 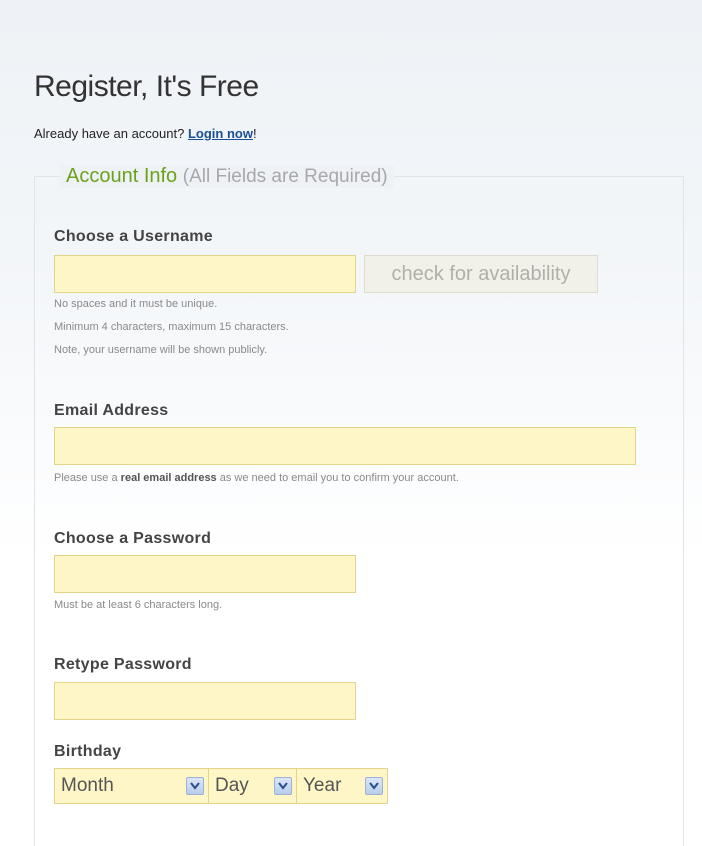 What do you see at coordinates (138, 605) in the screenshot?
I see `password-hint: Must be at least 6 characters long.` at bounding box center [138, 605].